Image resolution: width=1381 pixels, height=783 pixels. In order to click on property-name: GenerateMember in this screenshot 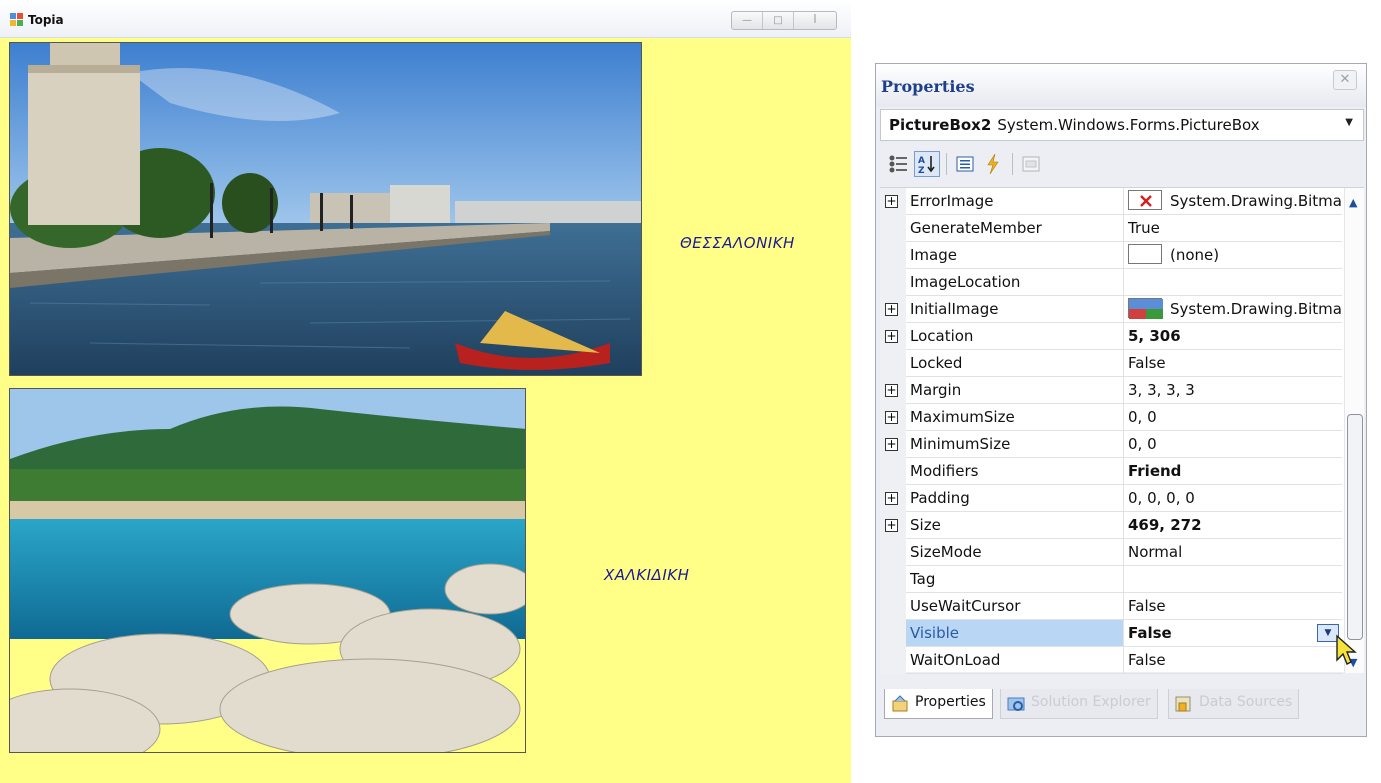, I will do `click(1015, 228)`.